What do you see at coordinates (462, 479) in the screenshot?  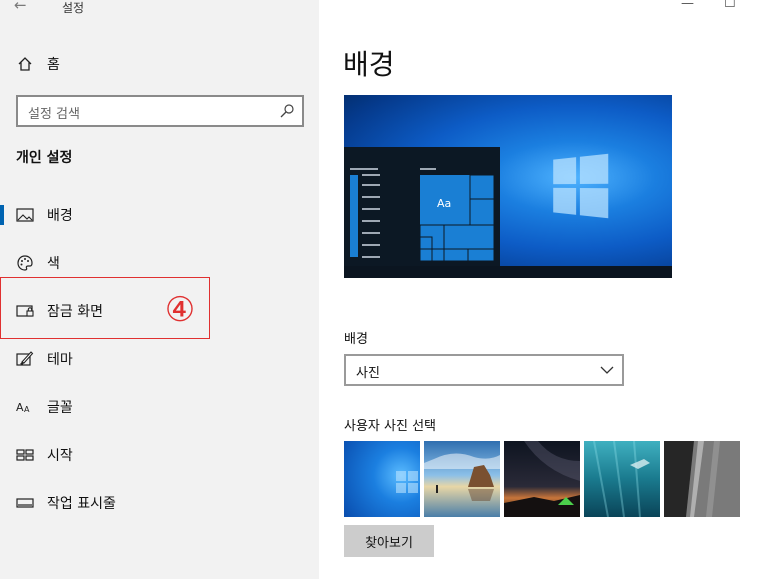 I see `thumbnail-beach-rock` at bounding box center [462, 479].